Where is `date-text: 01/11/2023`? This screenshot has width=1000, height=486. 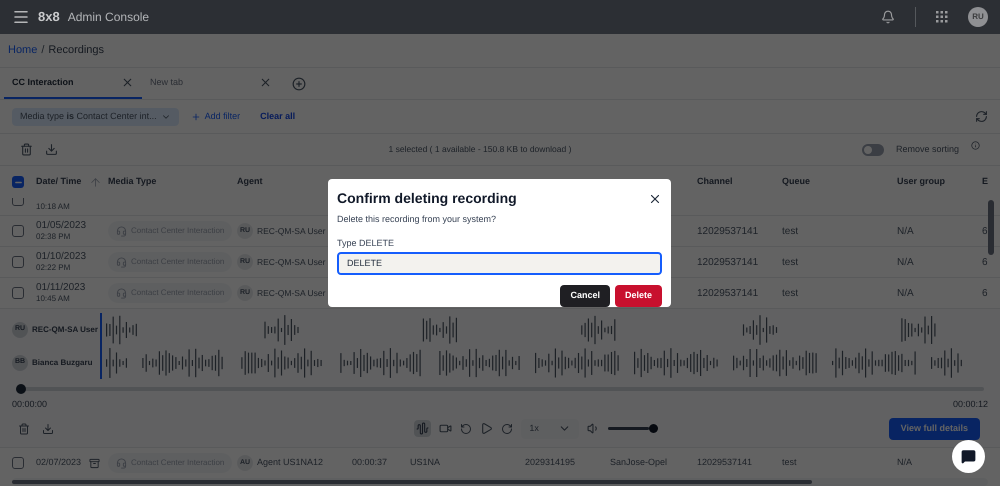
date-text: 01/11/2023 is located at coordinates (61, 288).